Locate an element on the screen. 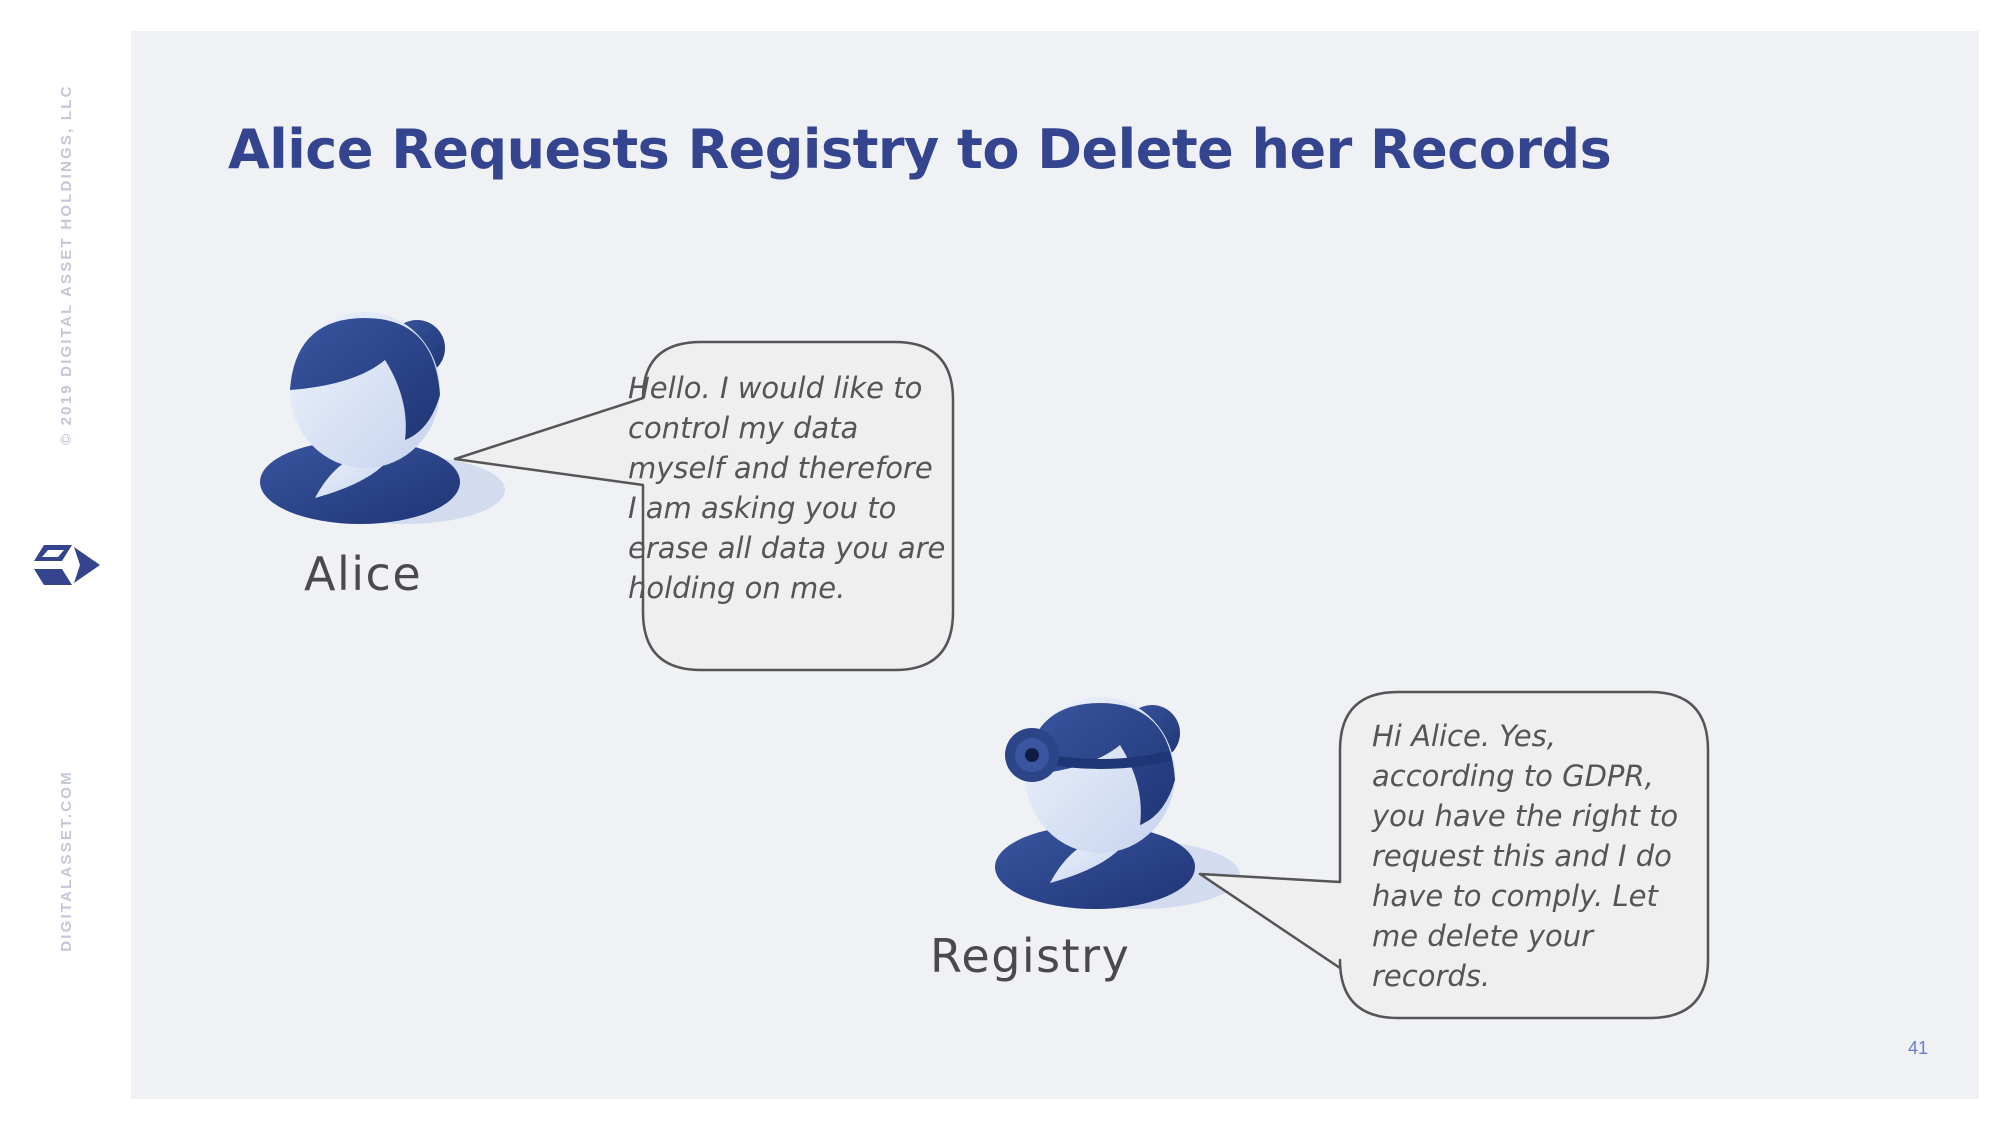 The height and width of the screenshot is (1125, 2000). participant-name-registry: Registry is located at coordinates (1030, 956).